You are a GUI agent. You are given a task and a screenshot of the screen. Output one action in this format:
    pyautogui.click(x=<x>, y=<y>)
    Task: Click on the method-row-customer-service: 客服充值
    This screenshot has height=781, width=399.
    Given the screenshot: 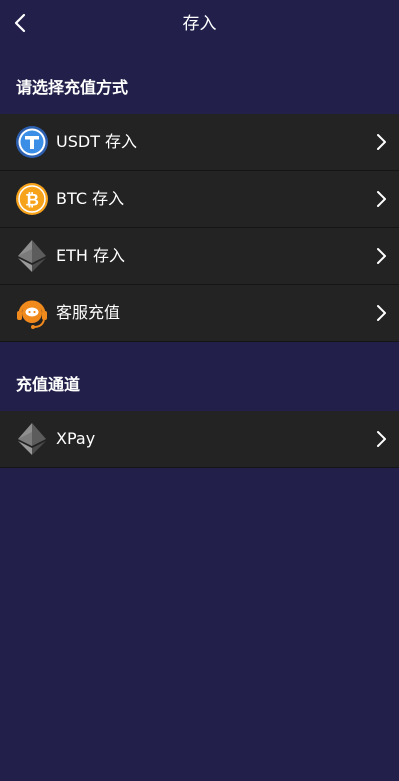 What is the action you would take?
    pyautogui.click(x=199, y=313)
    